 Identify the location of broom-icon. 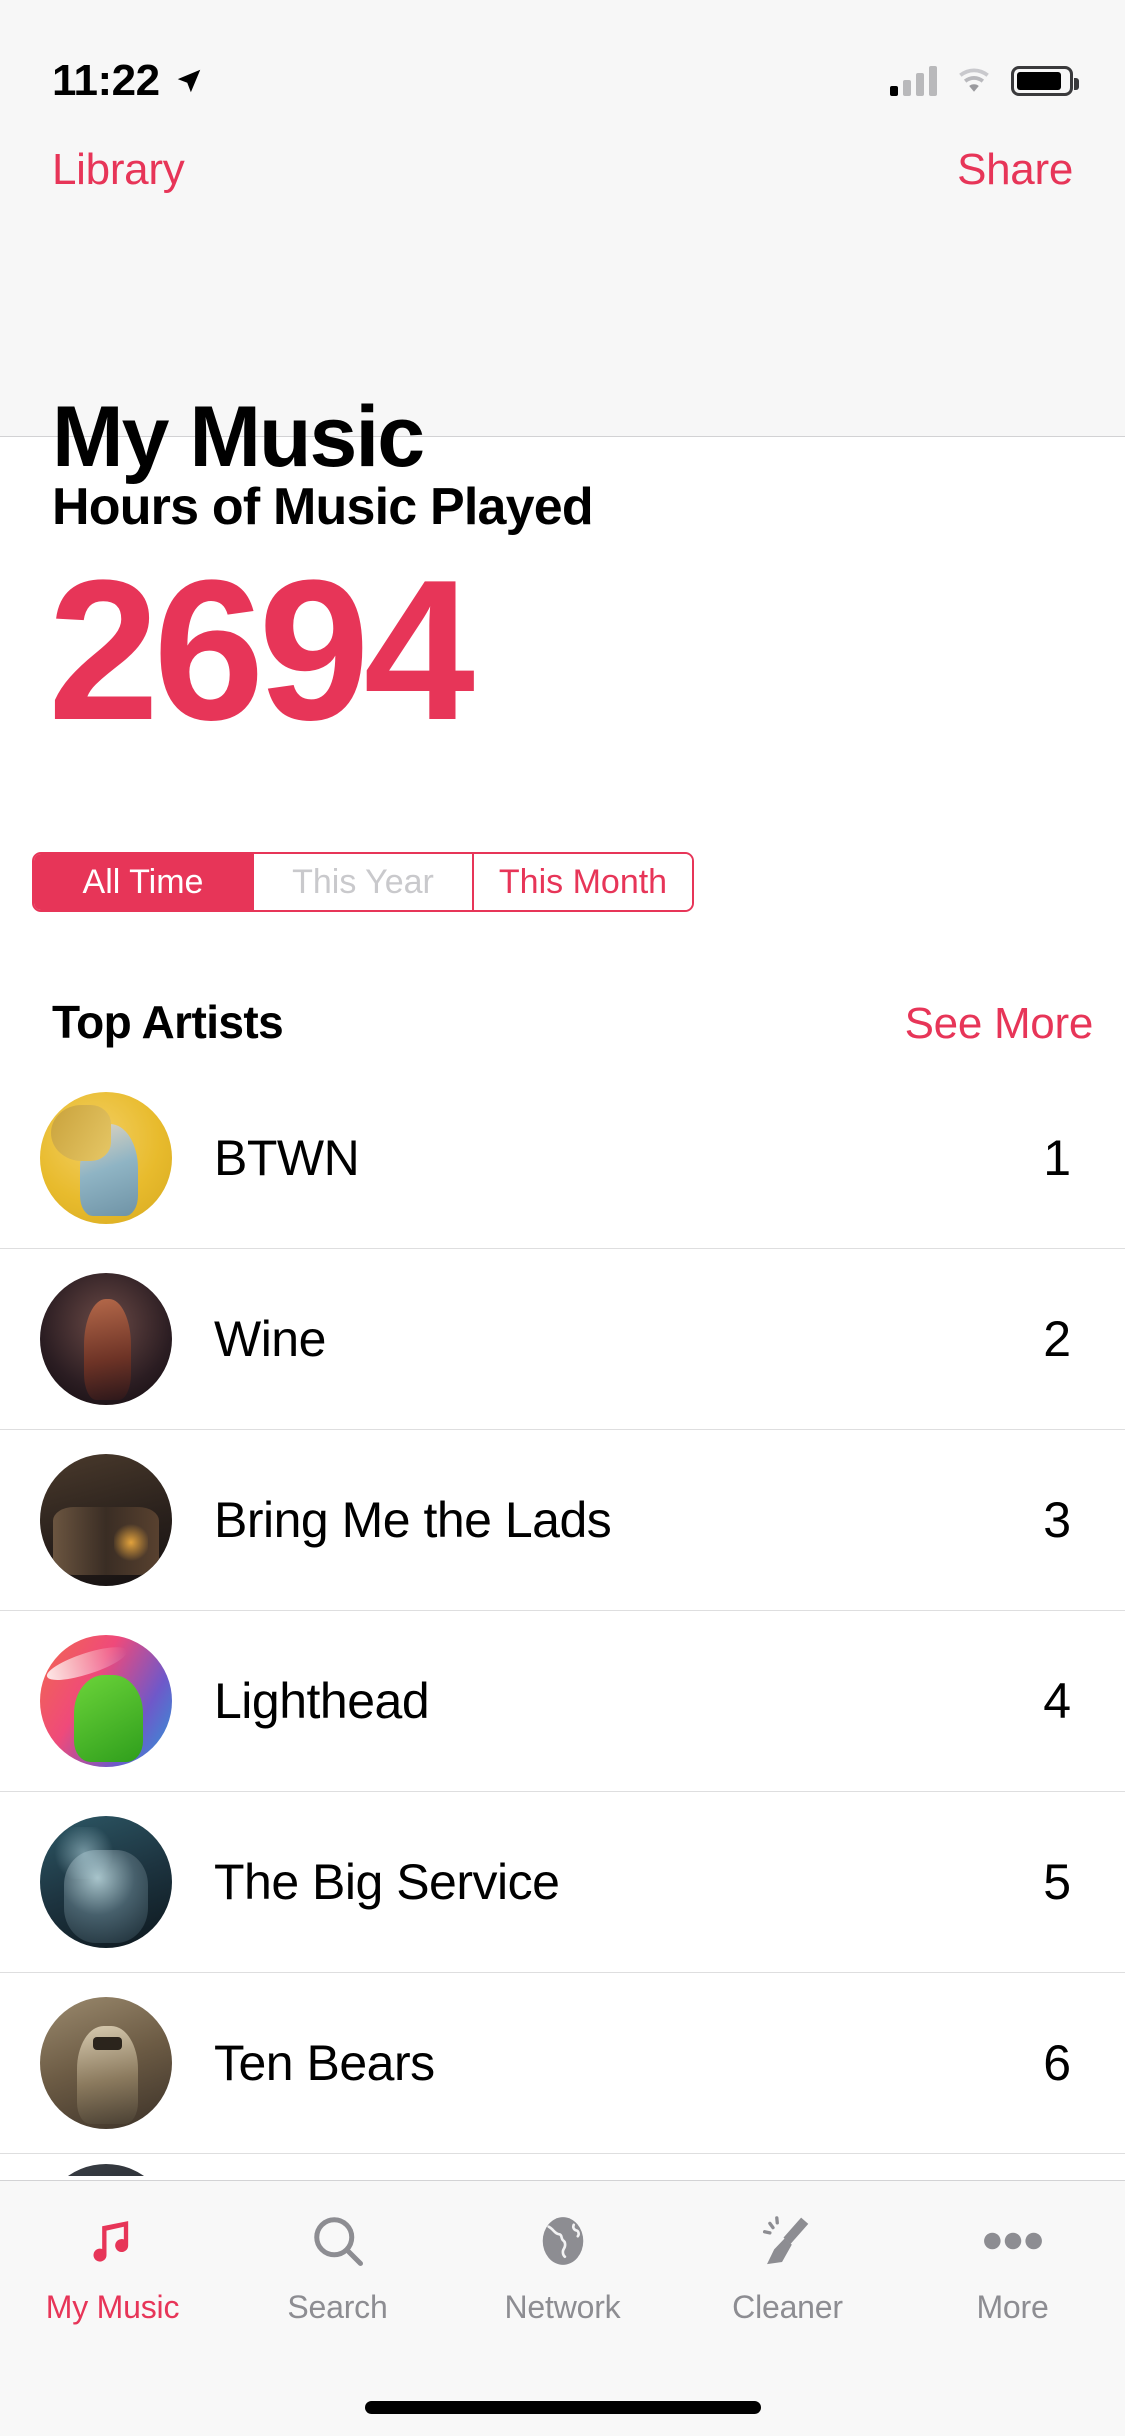
(788, 2241).